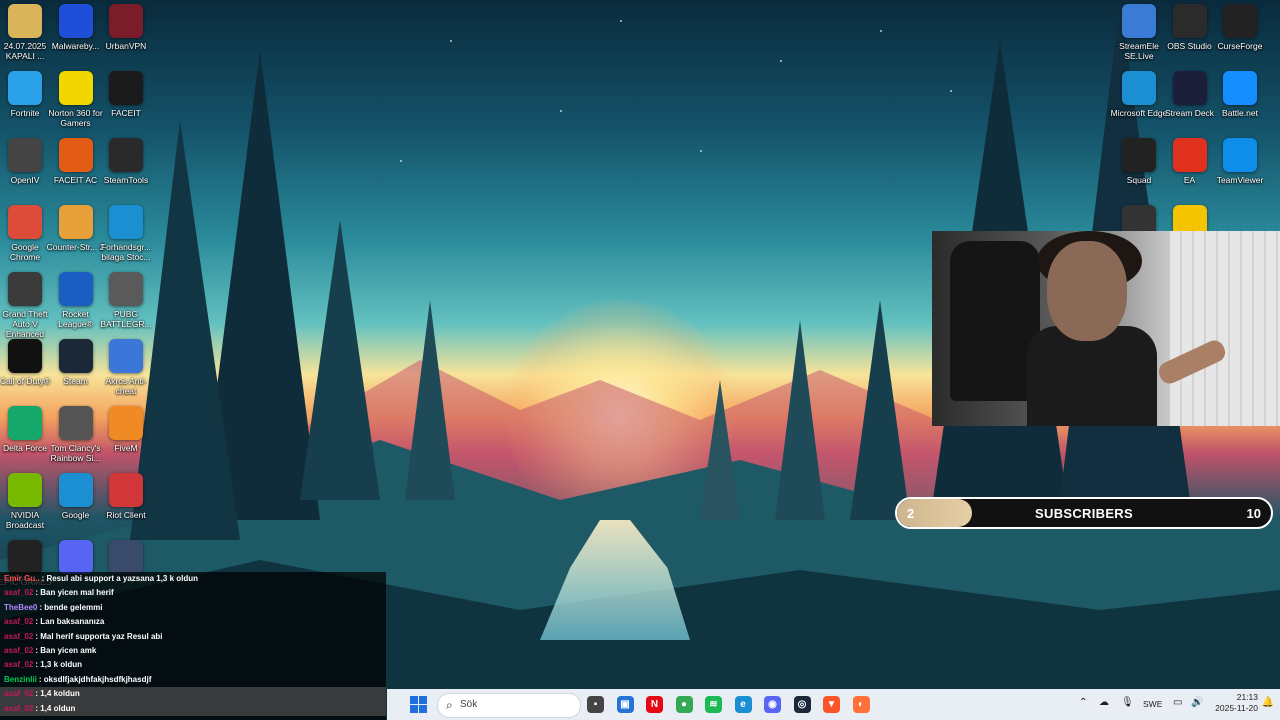 The height and width of the screenshot is (720, 1280). What do you see at coordinates (1139, 113) in the screenshot?
I see `desktop-icon-label: Microsoft Edge` at bounding box center [1139, 113].